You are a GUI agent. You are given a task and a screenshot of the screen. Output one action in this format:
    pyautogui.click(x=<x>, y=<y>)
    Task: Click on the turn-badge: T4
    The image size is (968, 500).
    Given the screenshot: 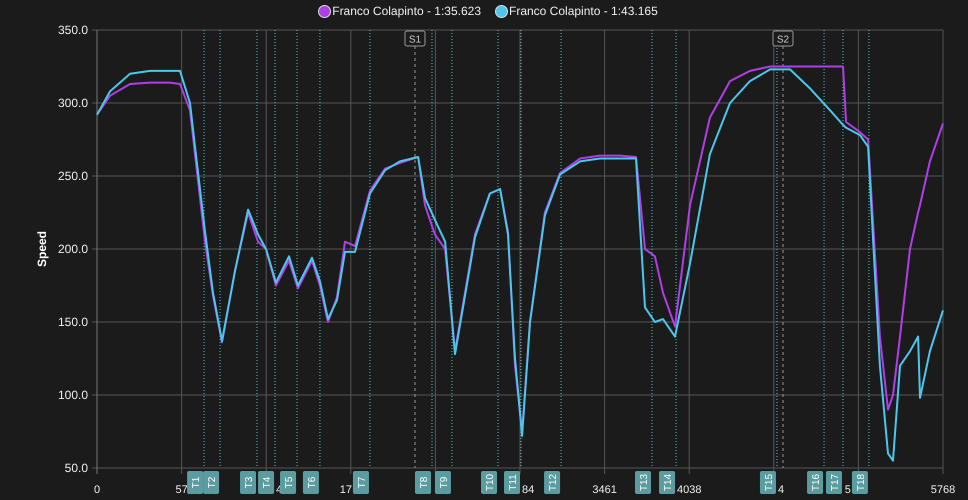 What is the action you would take?
    pyautogui.click(x=266, y=482)
    